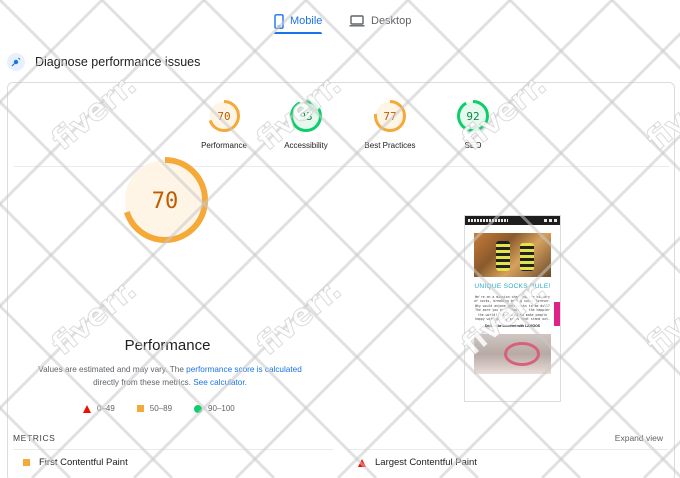 This screenshot has width=680, height=478. Describe the element at coordinates (512, 354) in the screenshot. I see `preview-product-image` at that location.